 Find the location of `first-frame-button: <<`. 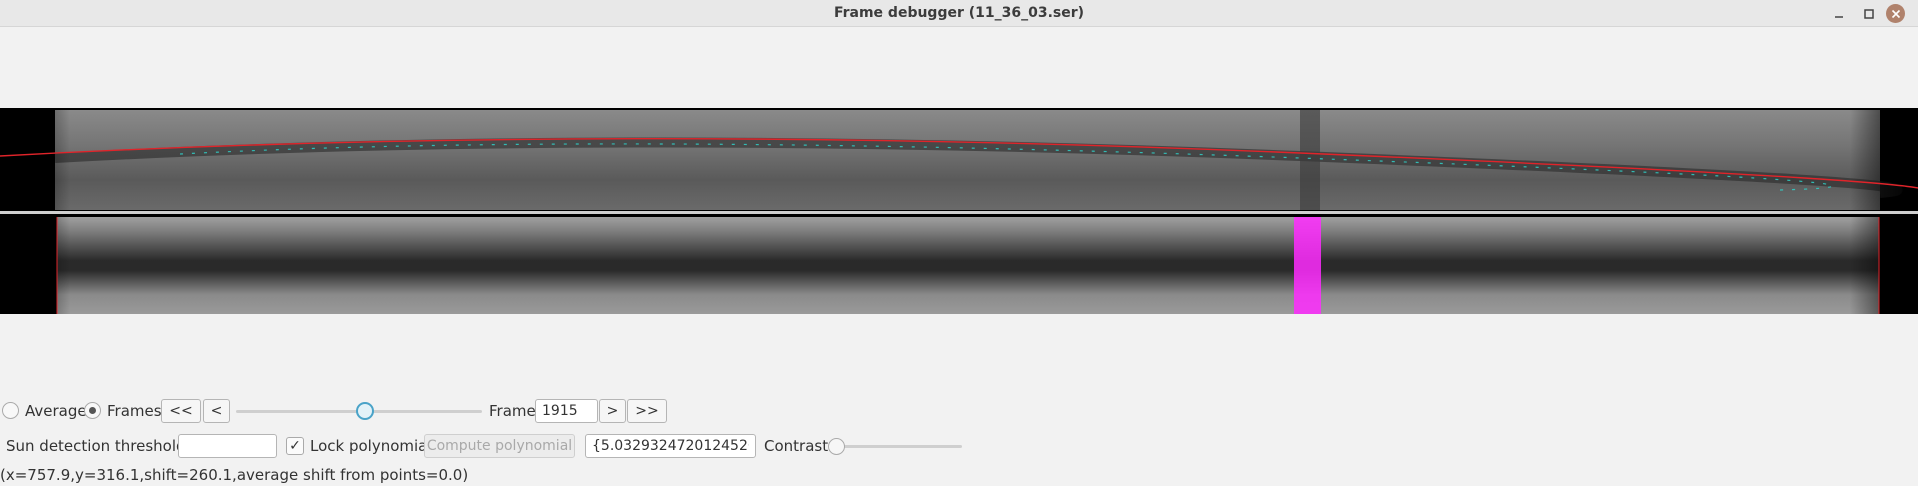

first-frame-button: << is located at coordinates (181, 411).